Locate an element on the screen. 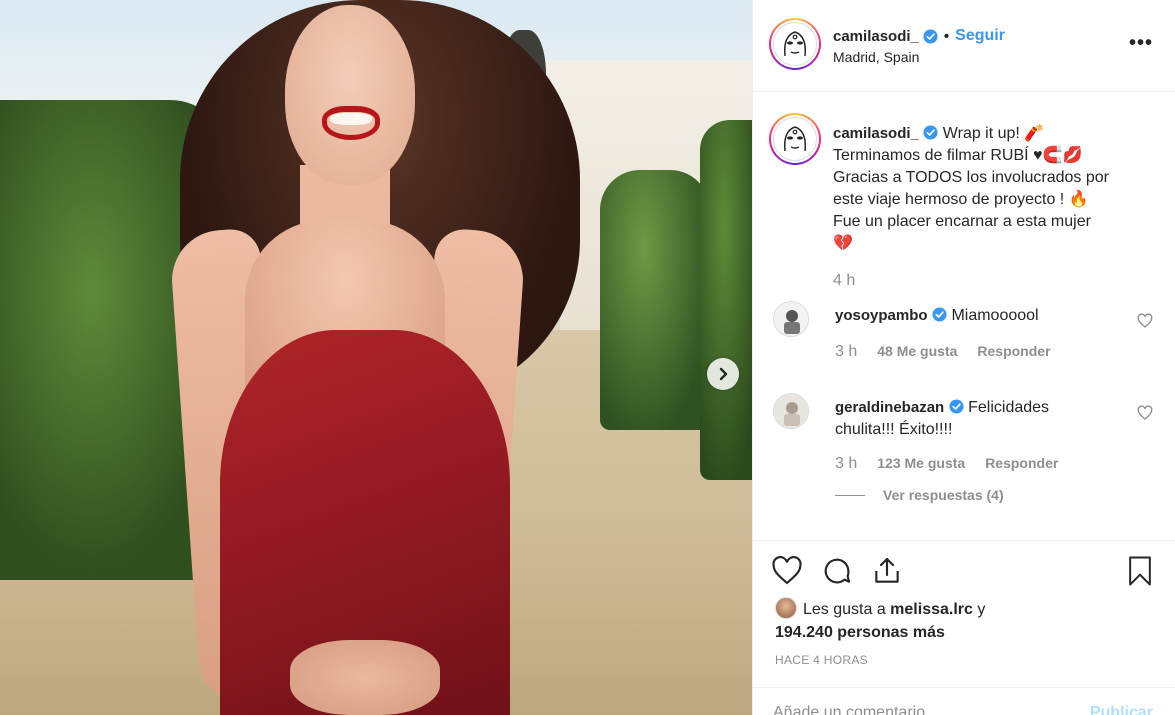 This screenshot has height=715, width=1175. next-photo-button is located at coordinates (723, 374).